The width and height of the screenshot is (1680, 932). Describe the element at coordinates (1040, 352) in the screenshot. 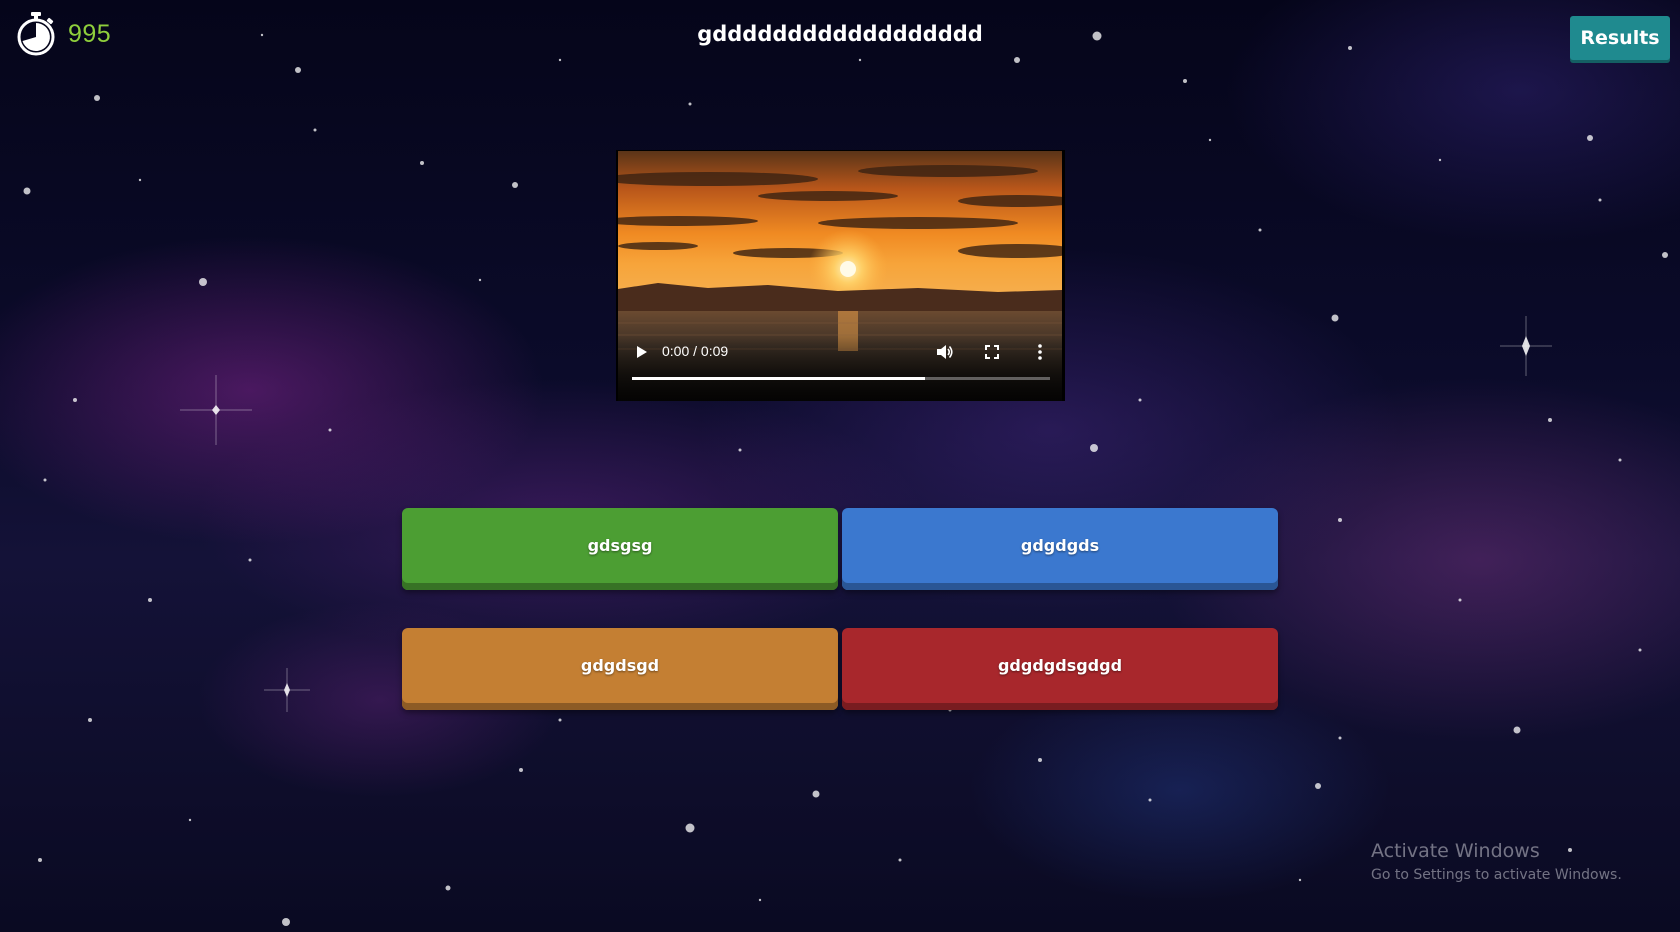

I see `more-options-icon` at that location.